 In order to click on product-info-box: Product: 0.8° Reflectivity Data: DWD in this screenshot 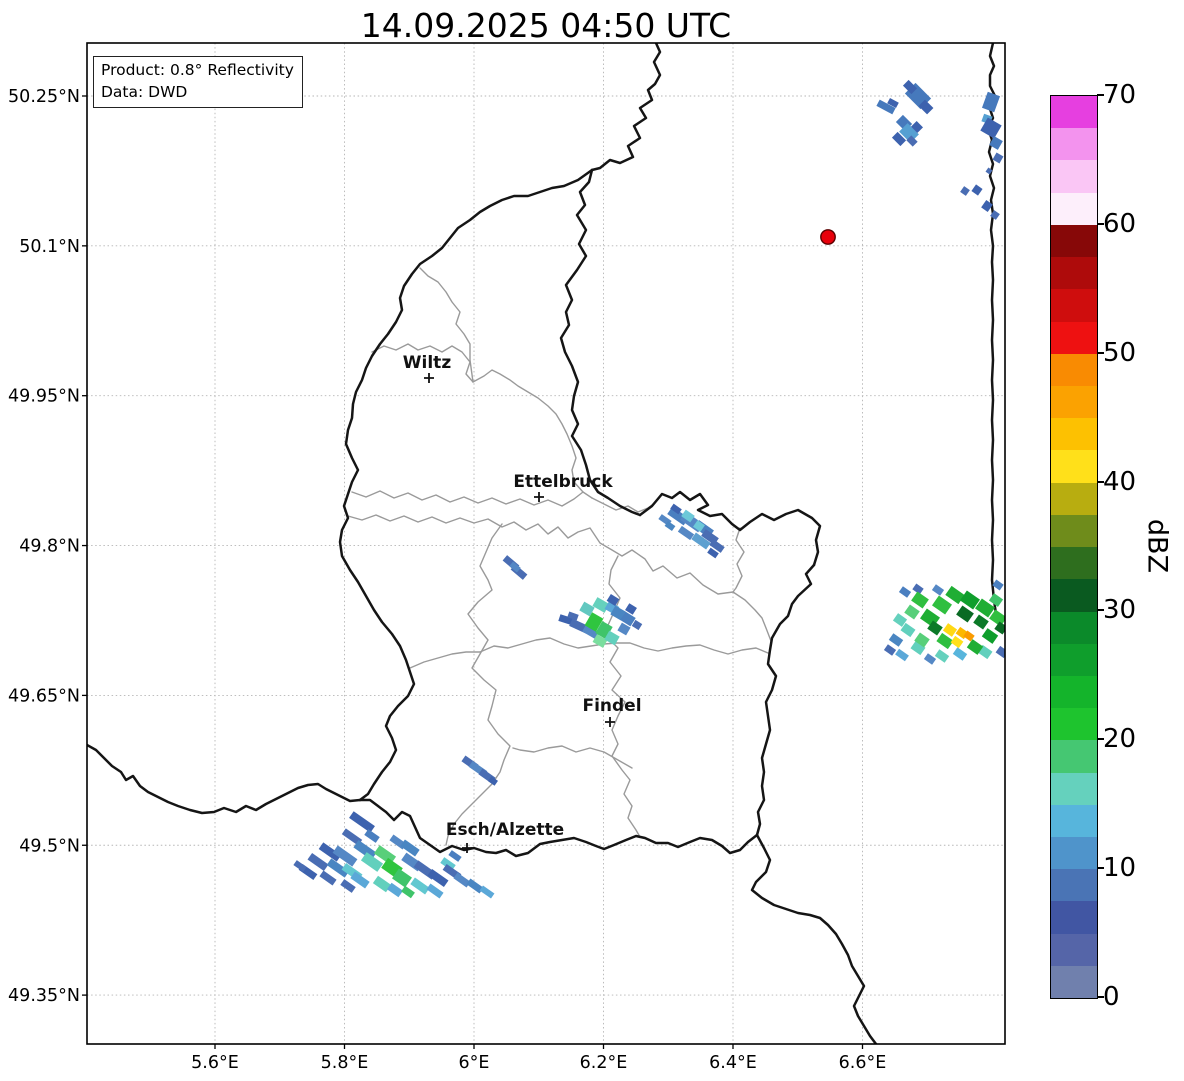, I will do `click(198, 82)`.